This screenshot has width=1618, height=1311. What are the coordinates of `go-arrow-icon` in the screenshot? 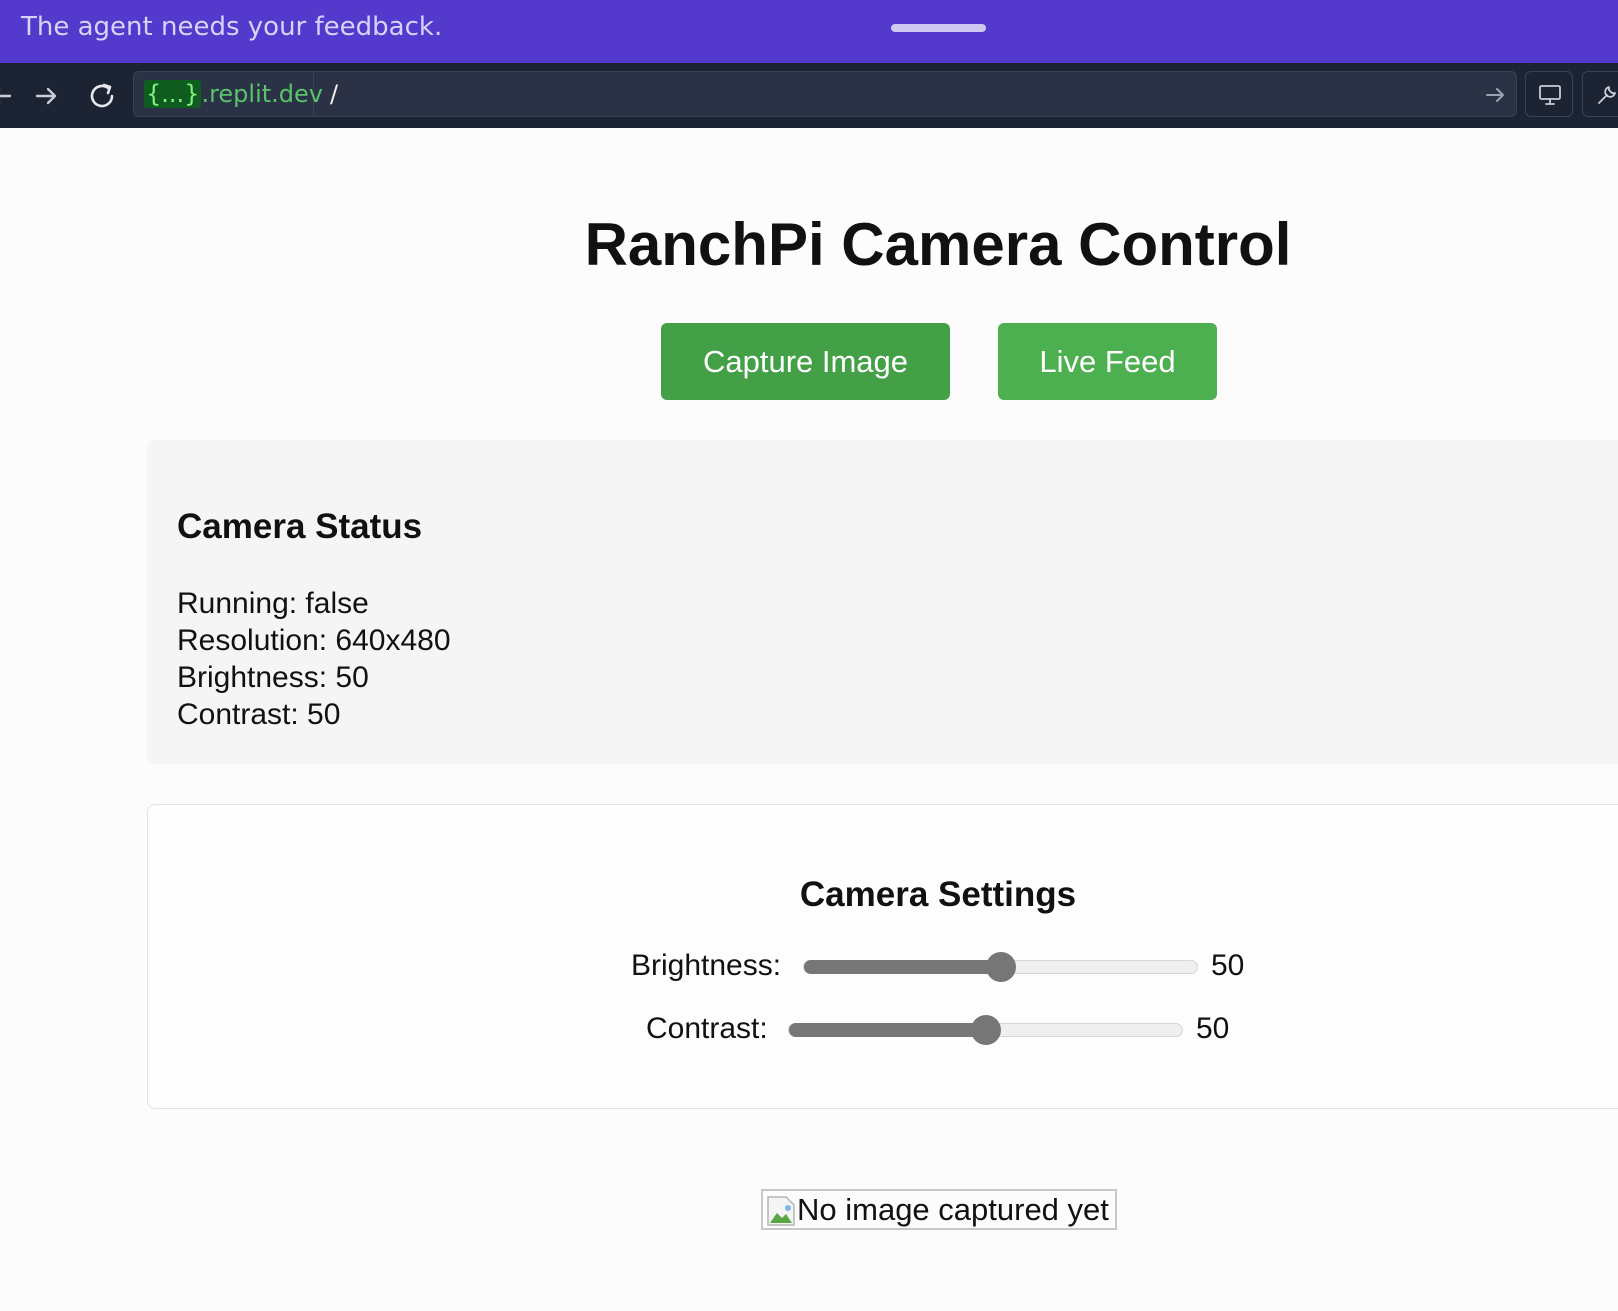 It's located at (1495, 95).